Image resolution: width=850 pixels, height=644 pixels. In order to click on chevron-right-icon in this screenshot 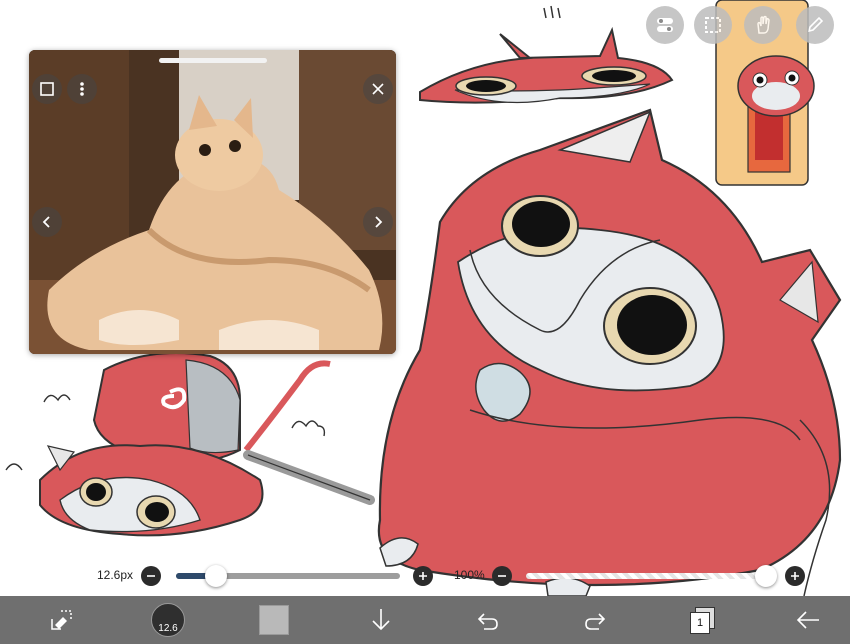, I will do `click(379, 222)`.